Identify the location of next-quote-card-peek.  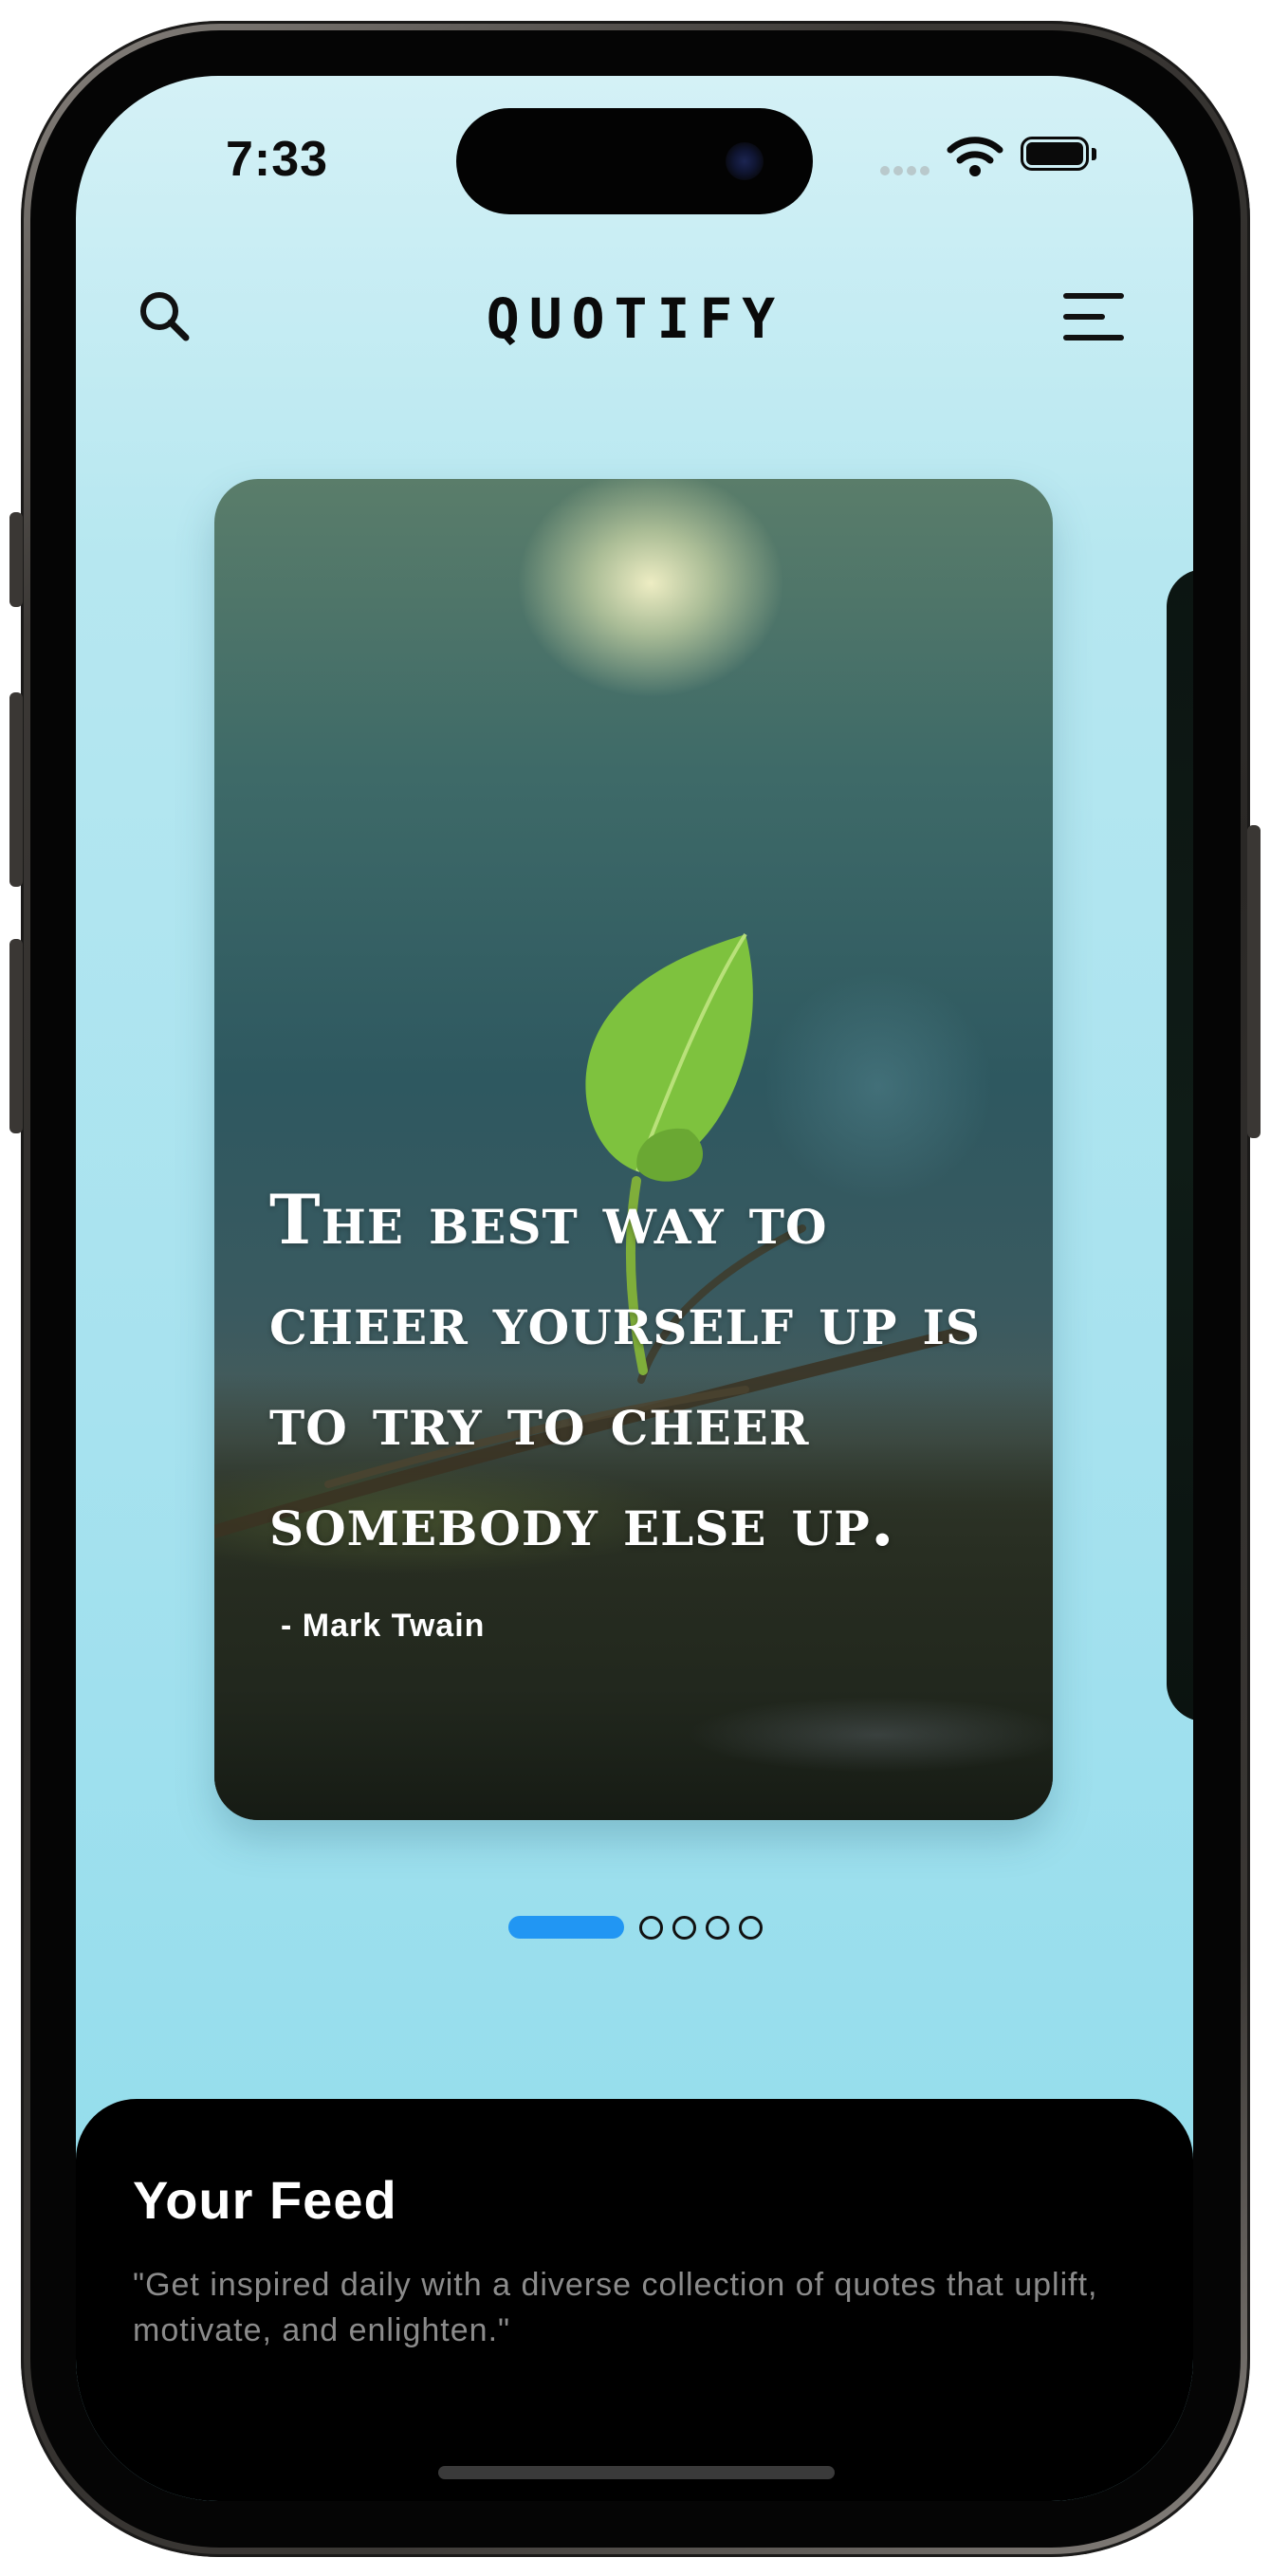
(1180, 1145).